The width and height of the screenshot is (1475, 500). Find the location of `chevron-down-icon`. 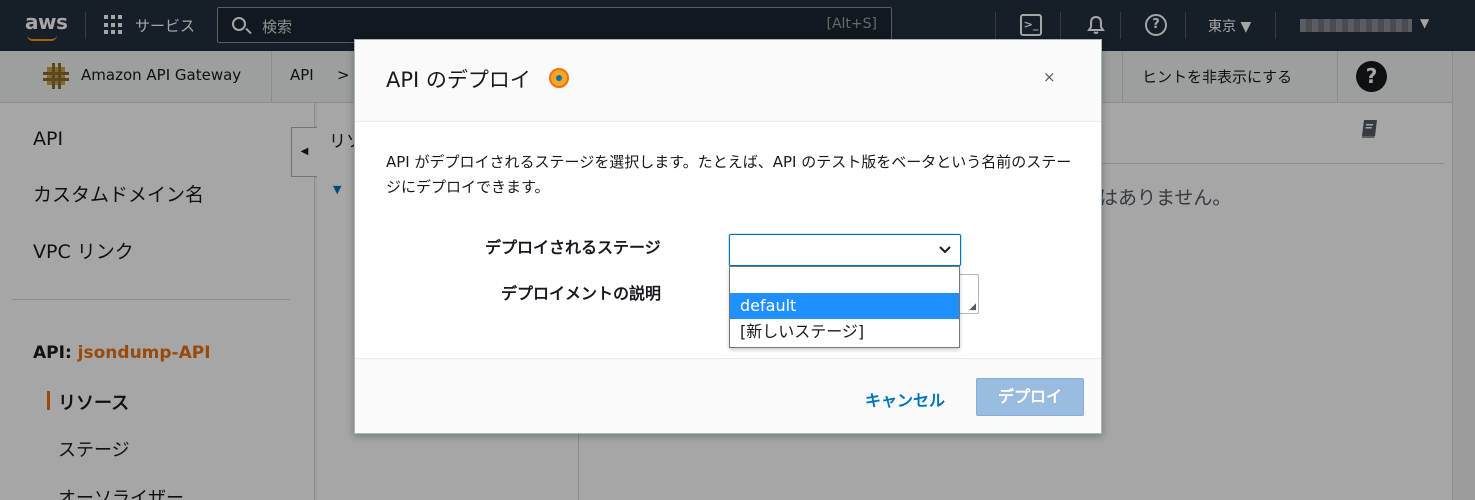

chevron-down-icon is located at coordinates (945, 252).